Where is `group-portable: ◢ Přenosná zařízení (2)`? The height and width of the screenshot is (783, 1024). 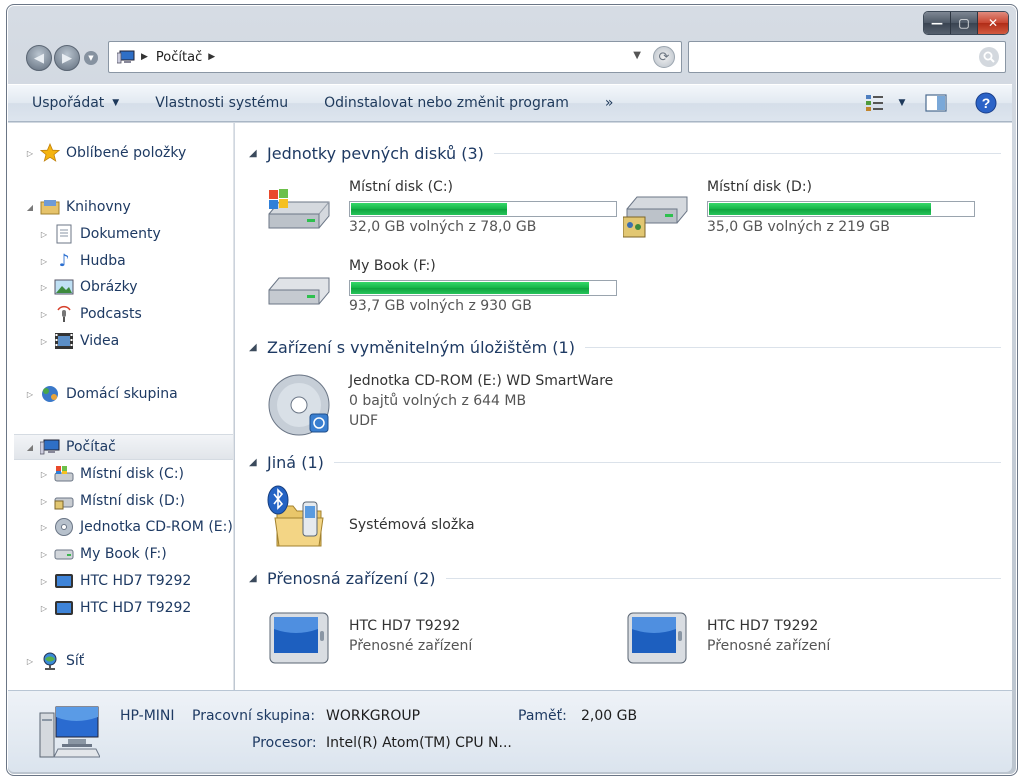
group-portable: ◢ Přenosná zařízení (2) is located at coordinates (625, 578).